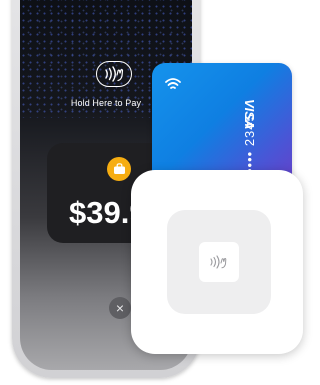  What do you see at coordinates (119, 169) in the screenshot?
I see `shopping-bag-icon` at bounding box center [119, 169].